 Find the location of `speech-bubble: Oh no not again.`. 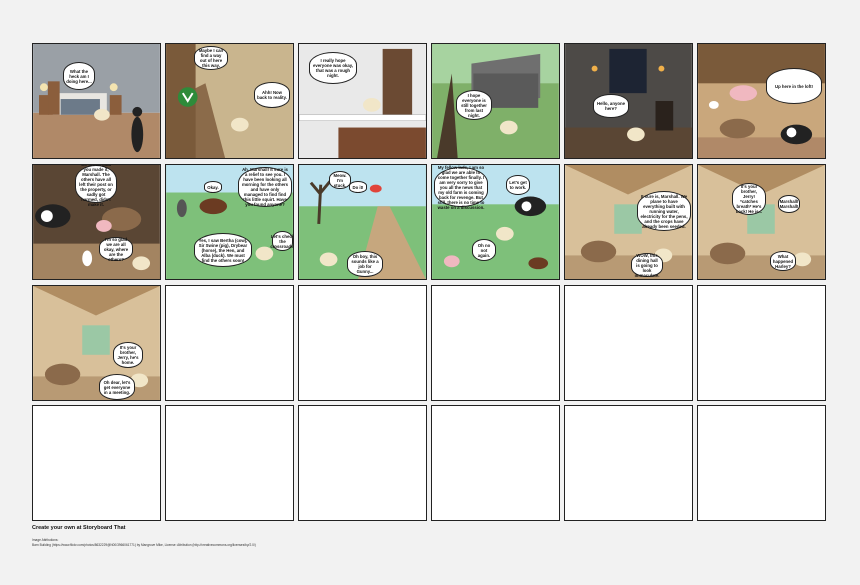

speech-bubble: Oh no not again. is located at coordinates (484, 250).